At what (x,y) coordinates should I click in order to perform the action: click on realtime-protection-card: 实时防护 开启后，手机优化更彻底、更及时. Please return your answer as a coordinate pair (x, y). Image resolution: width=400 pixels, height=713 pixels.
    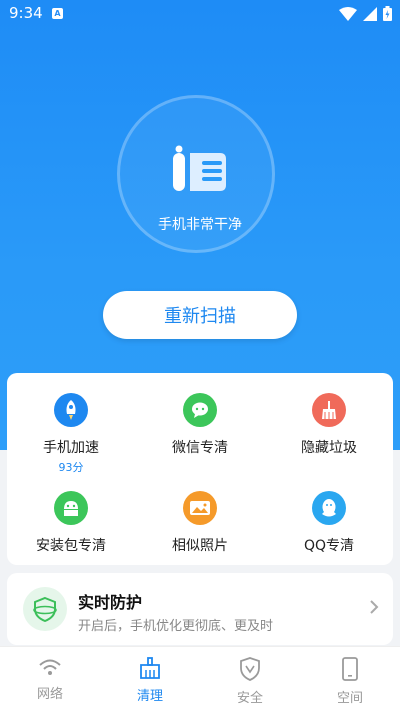
    Looking at the image, I should click on (200, 609).